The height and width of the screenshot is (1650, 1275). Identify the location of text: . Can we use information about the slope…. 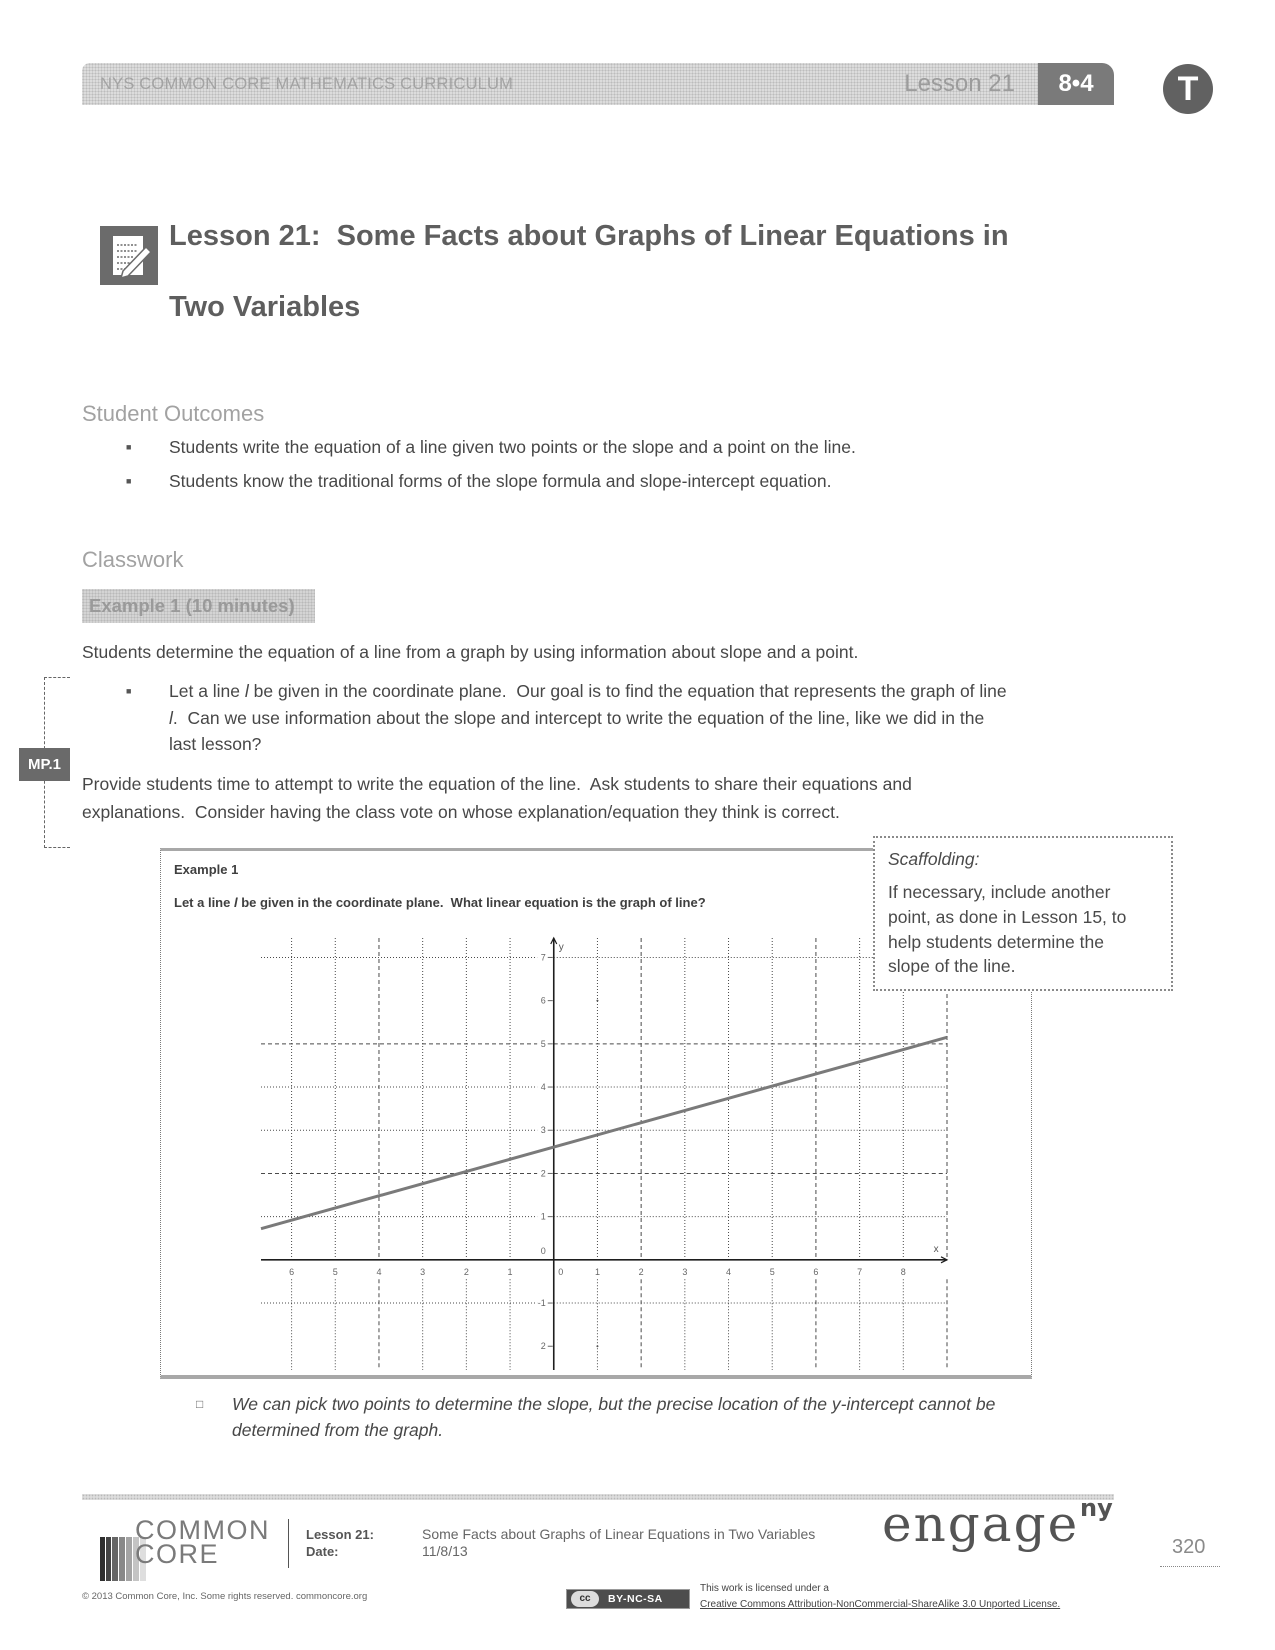
(578, 718).